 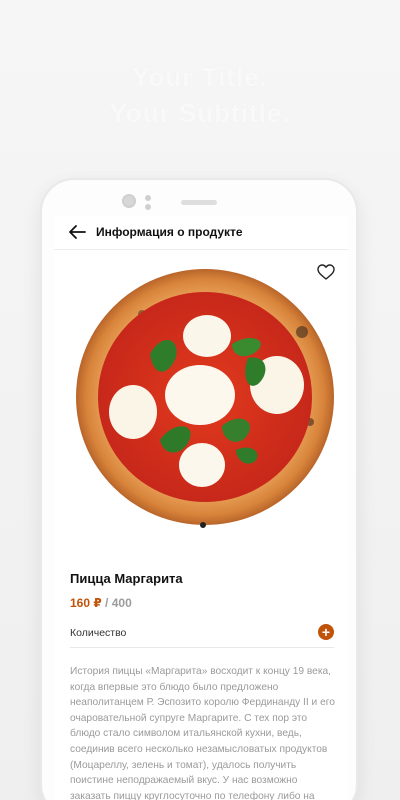 What do you see at coordinates (77, 232) in the screenshot?
I see `arrow-left-icon` at bounding box center [77, 232].